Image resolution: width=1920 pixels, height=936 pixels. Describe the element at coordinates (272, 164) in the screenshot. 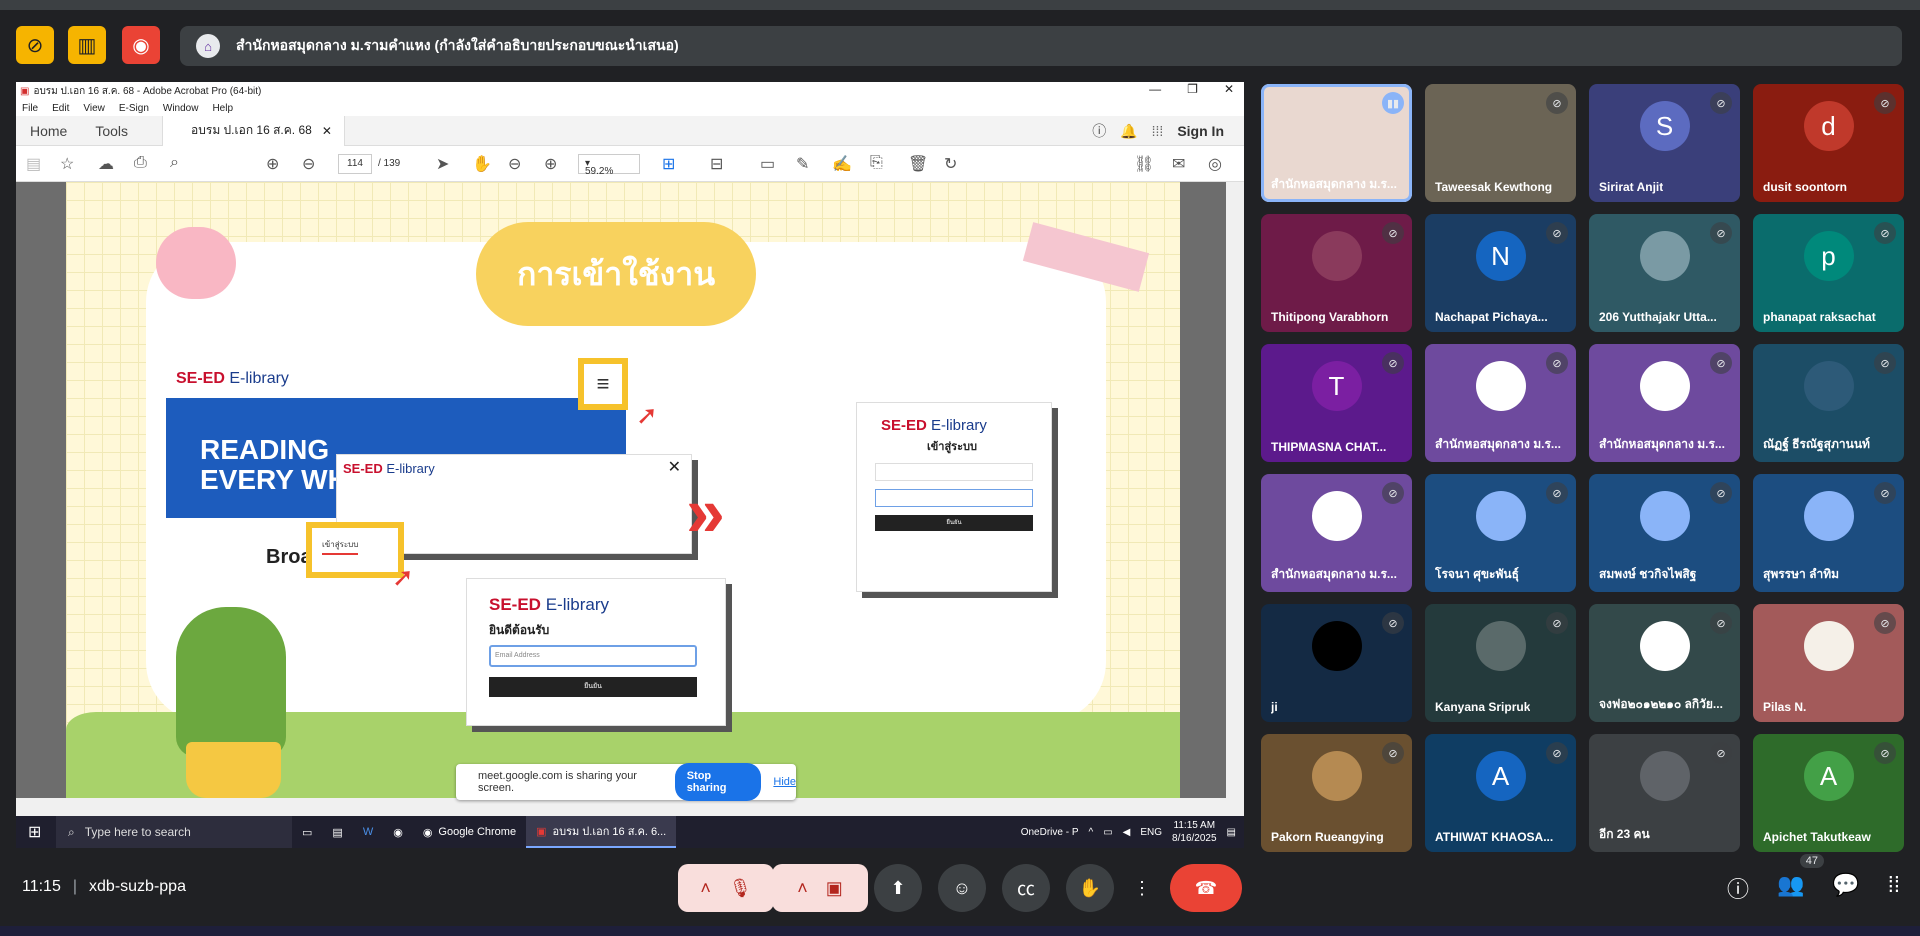

I see `prev-page-icon: ⊕` at that location.